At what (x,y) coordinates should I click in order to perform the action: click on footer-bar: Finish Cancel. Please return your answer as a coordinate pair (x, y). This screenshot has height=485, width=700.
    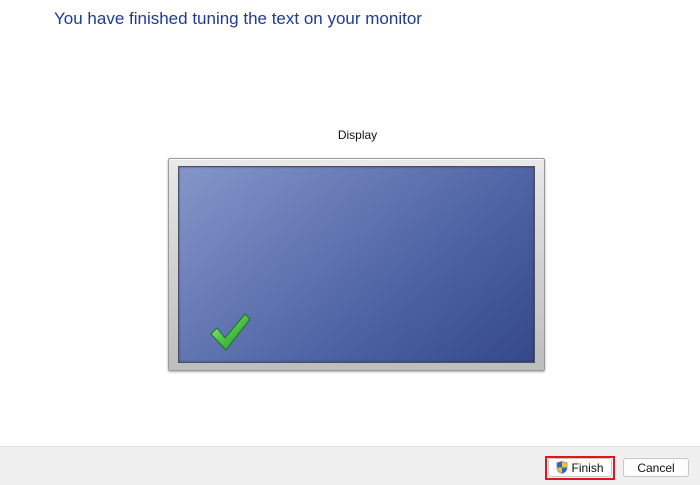
    Looking at the image, I should click on (350, 465).